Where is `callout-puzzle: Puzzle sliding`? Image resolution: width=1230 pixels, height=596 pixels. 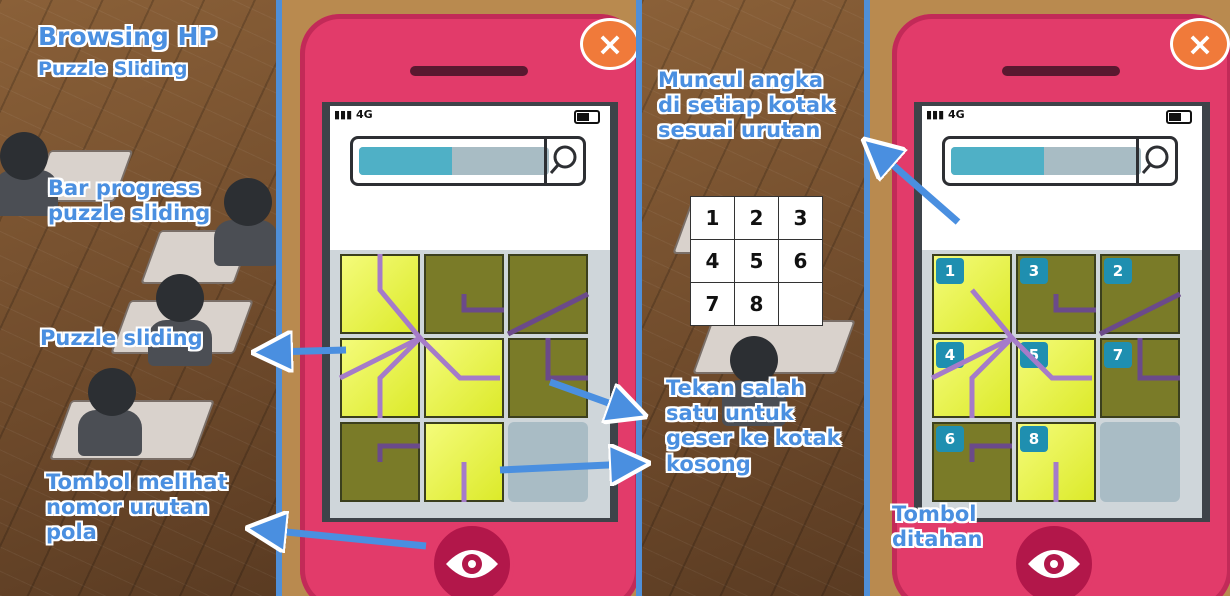
callout-puzzle: Puzzle sliding is located at coordinates (121, 338).